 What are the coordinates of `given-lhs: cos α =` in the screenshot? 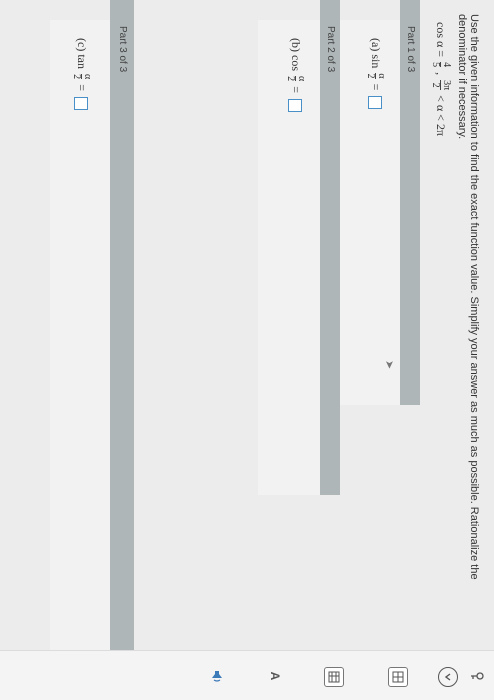 It's located at (441, 40).